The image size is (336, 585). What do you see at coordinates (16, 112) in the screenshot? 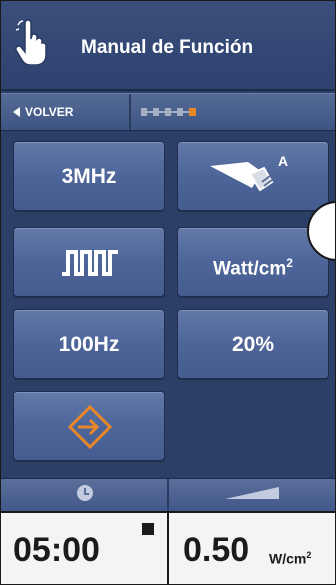
I see `back-arrow-icon` at bounding box center [16, 112].